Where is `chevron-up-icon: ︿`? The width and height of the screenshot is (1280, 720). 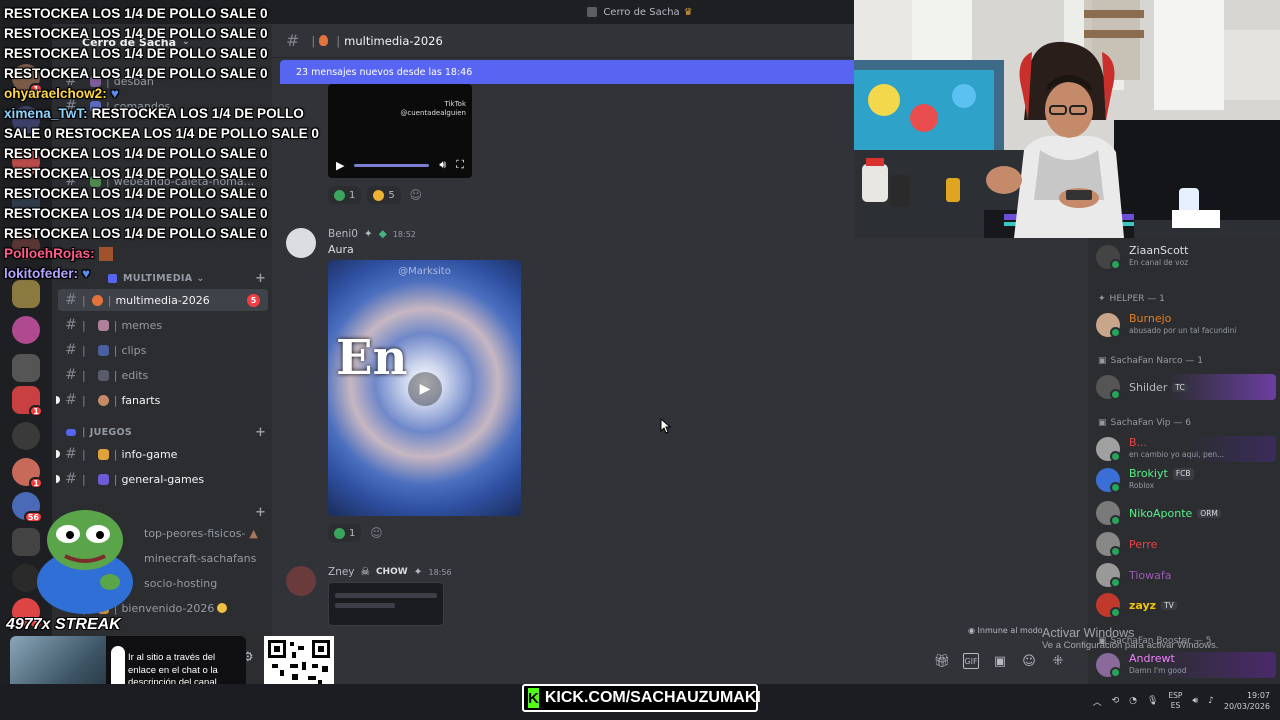 chevron-up-icon: ︿ is located at coordinates (1097, 701).